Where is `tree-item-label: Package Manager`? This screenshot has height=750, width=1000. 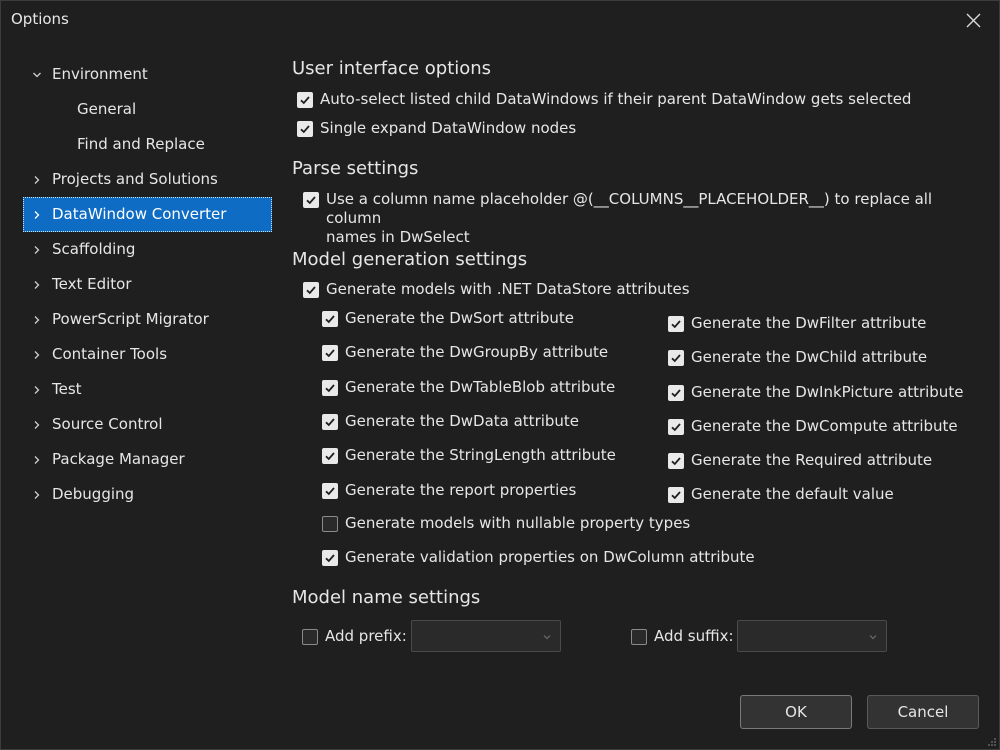
tree-item-label: Package Manager is located at coordinates (118, 459).